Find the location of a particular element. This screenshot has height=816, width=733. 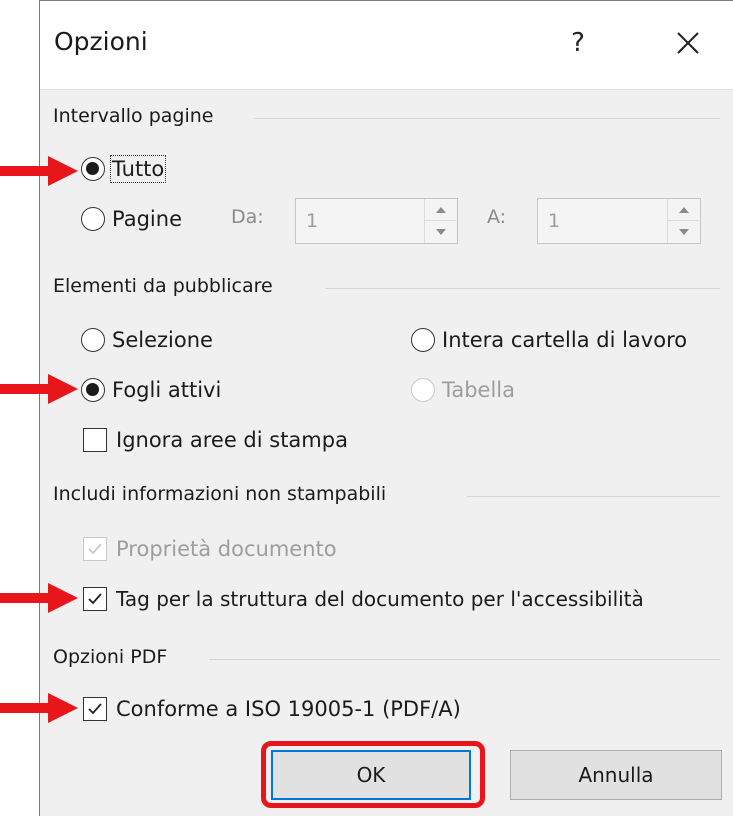

radio-pages-indicator is located at coordinates (93, 219).